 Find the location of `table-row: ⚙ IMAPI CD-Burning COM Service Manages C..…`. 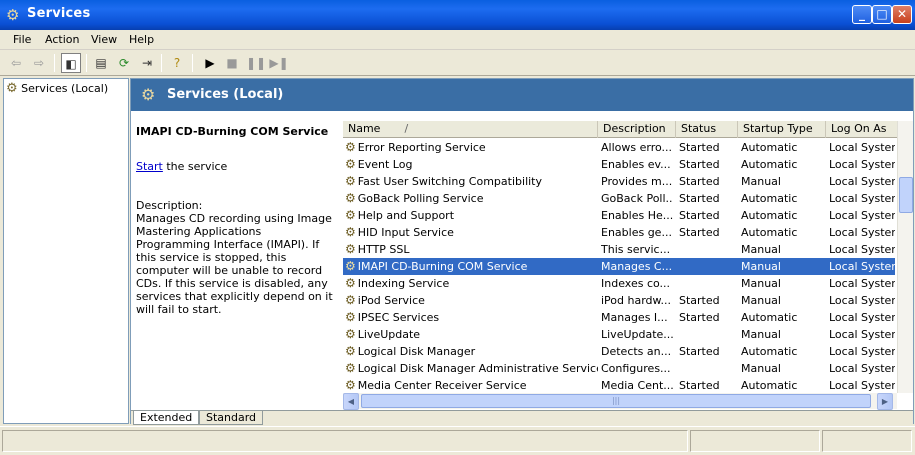

table-row: ⚙ IMAPI CD-Burning COM Service Manages C..… is located at coordinates (619, 266).